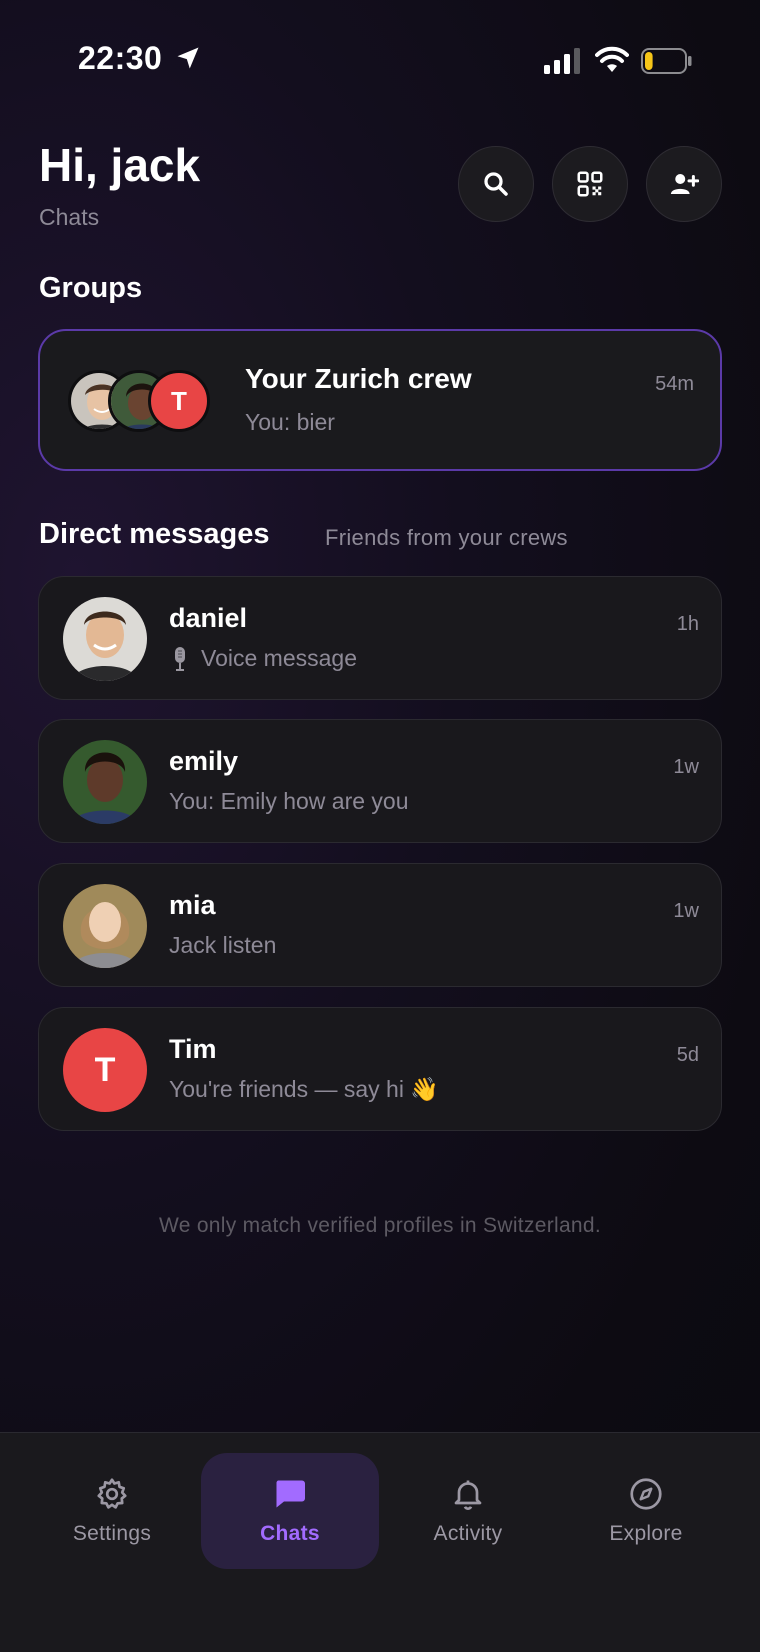  Describe the element at coordinates (91, 288) in the screenshot. I see `groups-section-title: Groups` at that location.